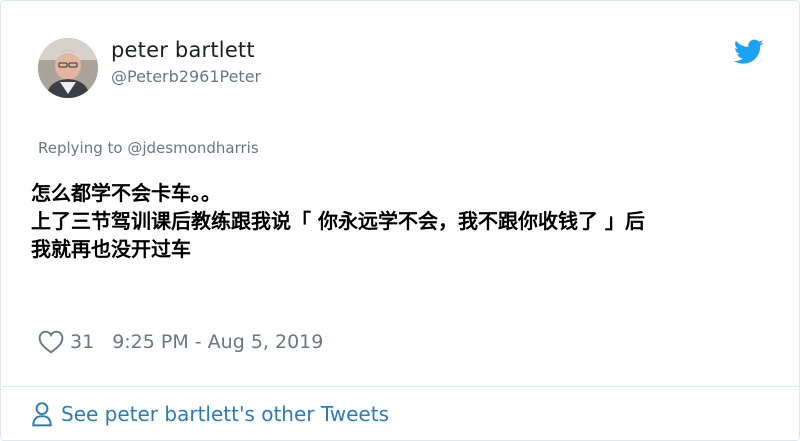 Image resolution: width=800 pixels, height=441 pixels. I want to click on replying-prefix: Replying to, so click(83, 148).